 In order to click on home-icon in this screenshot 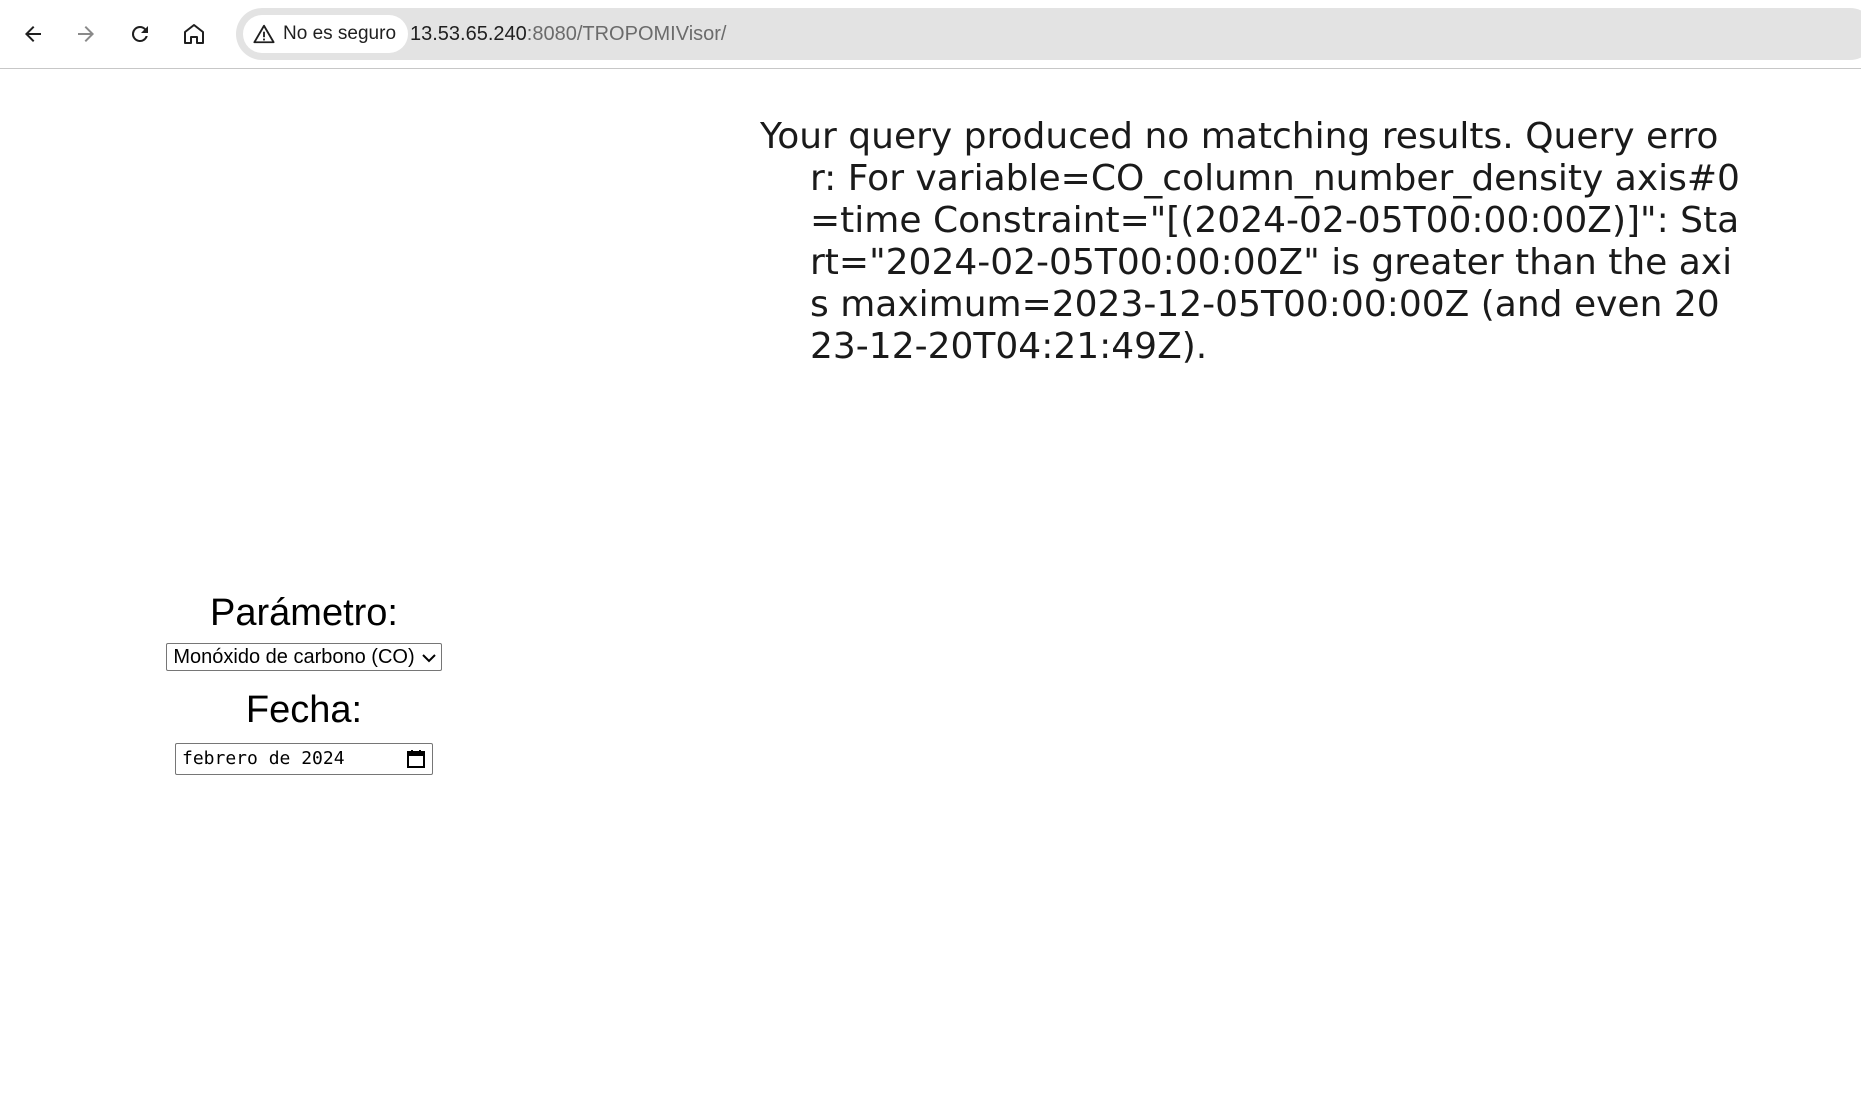, I will do `click(194, 34)`.